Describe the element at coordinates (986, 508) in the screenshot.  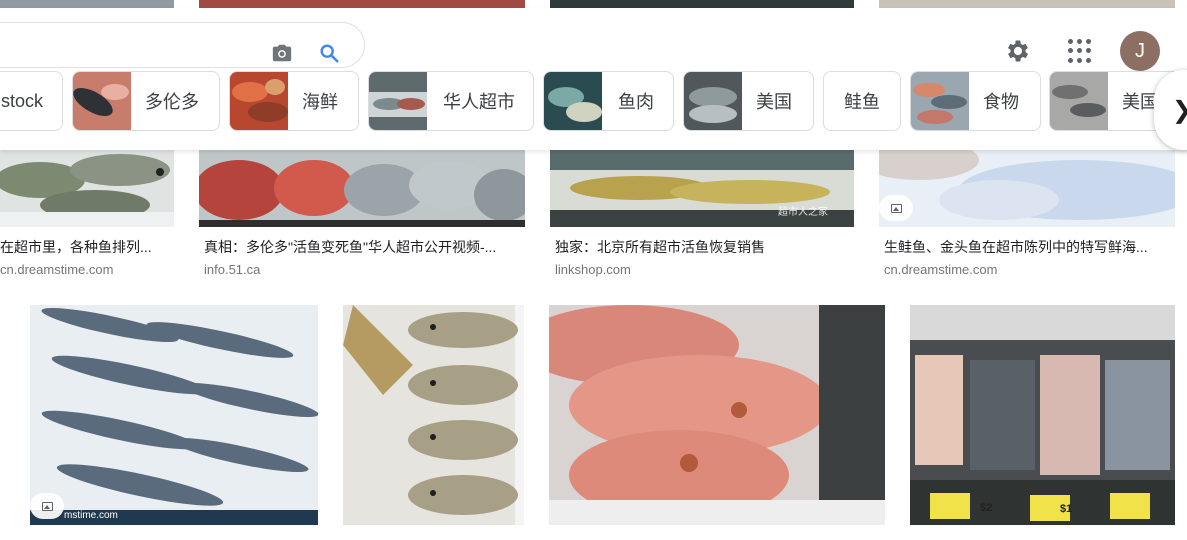
I see `price-tag-text: $2` at that location.